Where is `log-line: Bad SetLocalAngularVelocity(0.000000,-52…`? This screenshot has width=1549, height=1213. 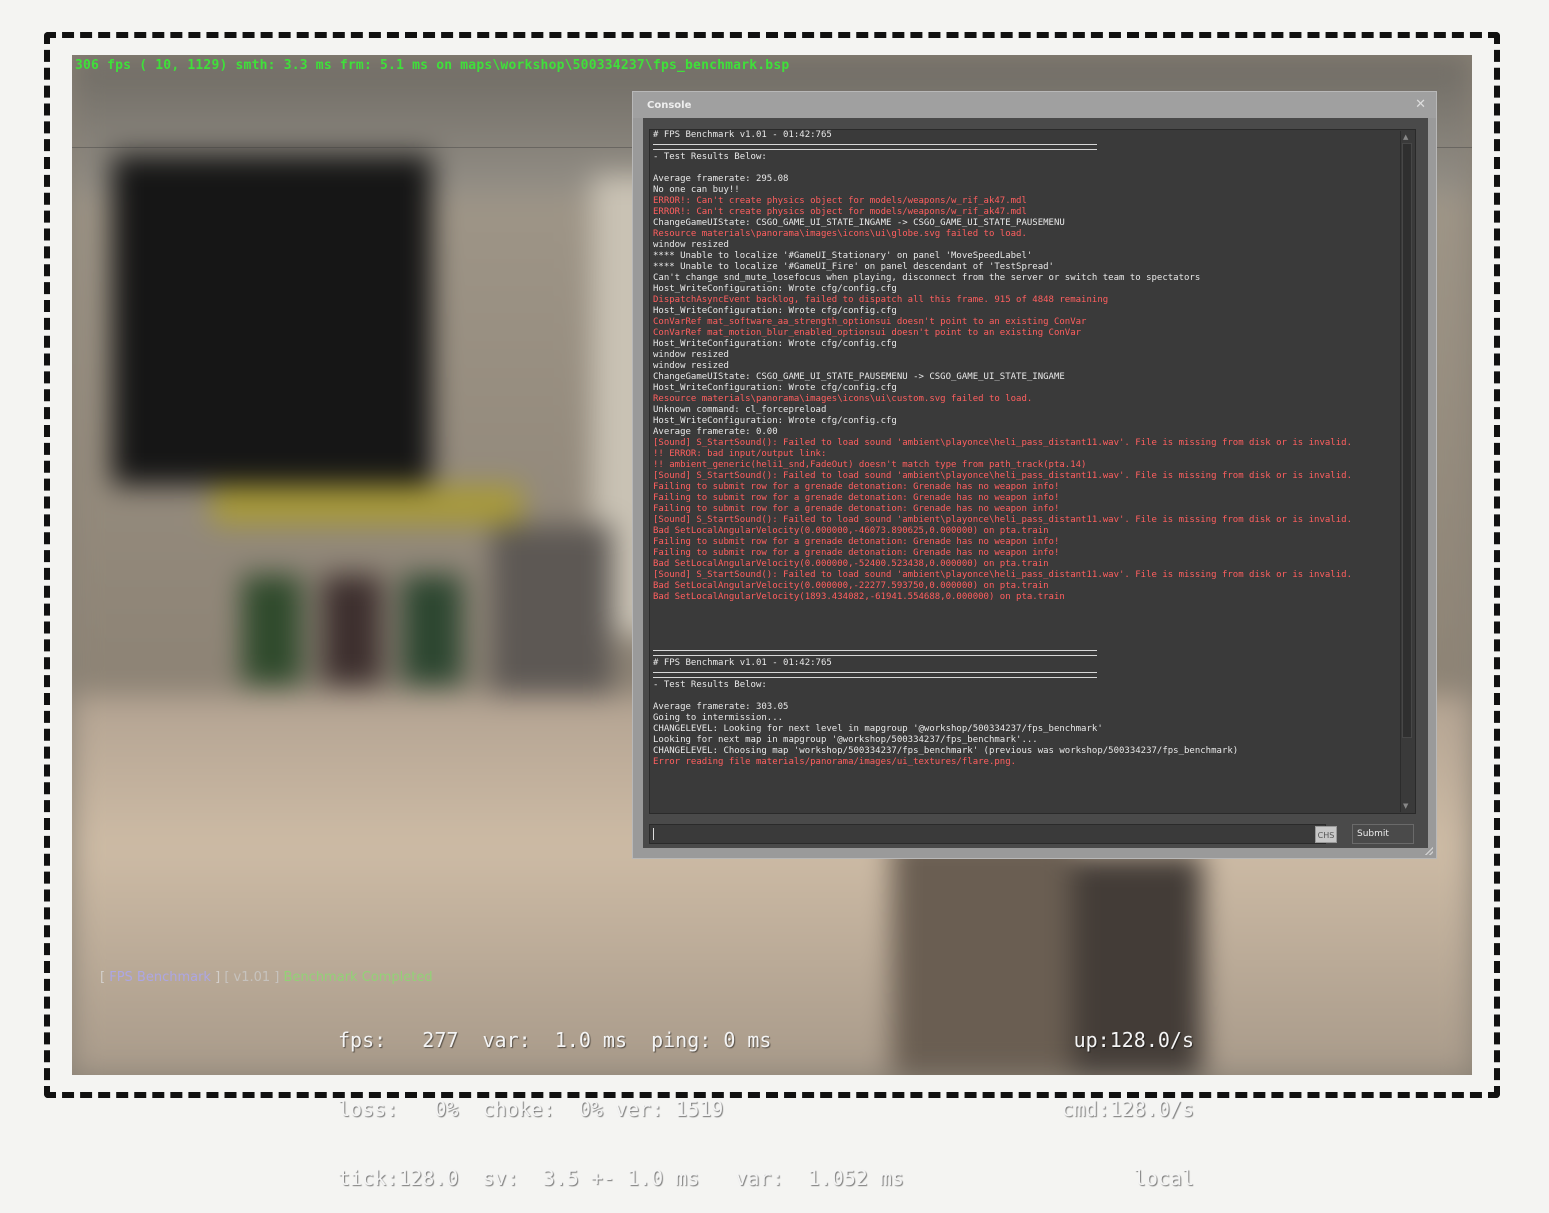
log-line: Bad SetLocalAngularVelocity(0.000000,-52… is located at coordinates (851, 564).